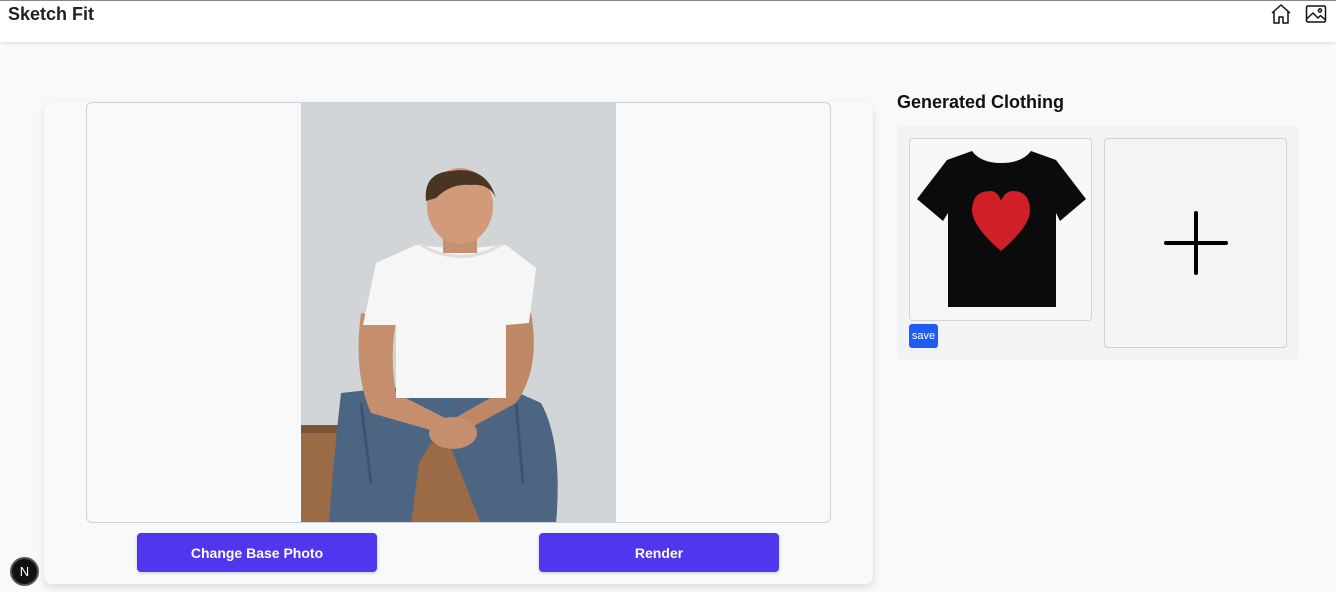 This screenshot has height=592, width=1336. What do you see at coordinates (257, 552) in the screenshot?
I see `change-base-photo-button: Change Base Photo` at bounding box center [257, 552].